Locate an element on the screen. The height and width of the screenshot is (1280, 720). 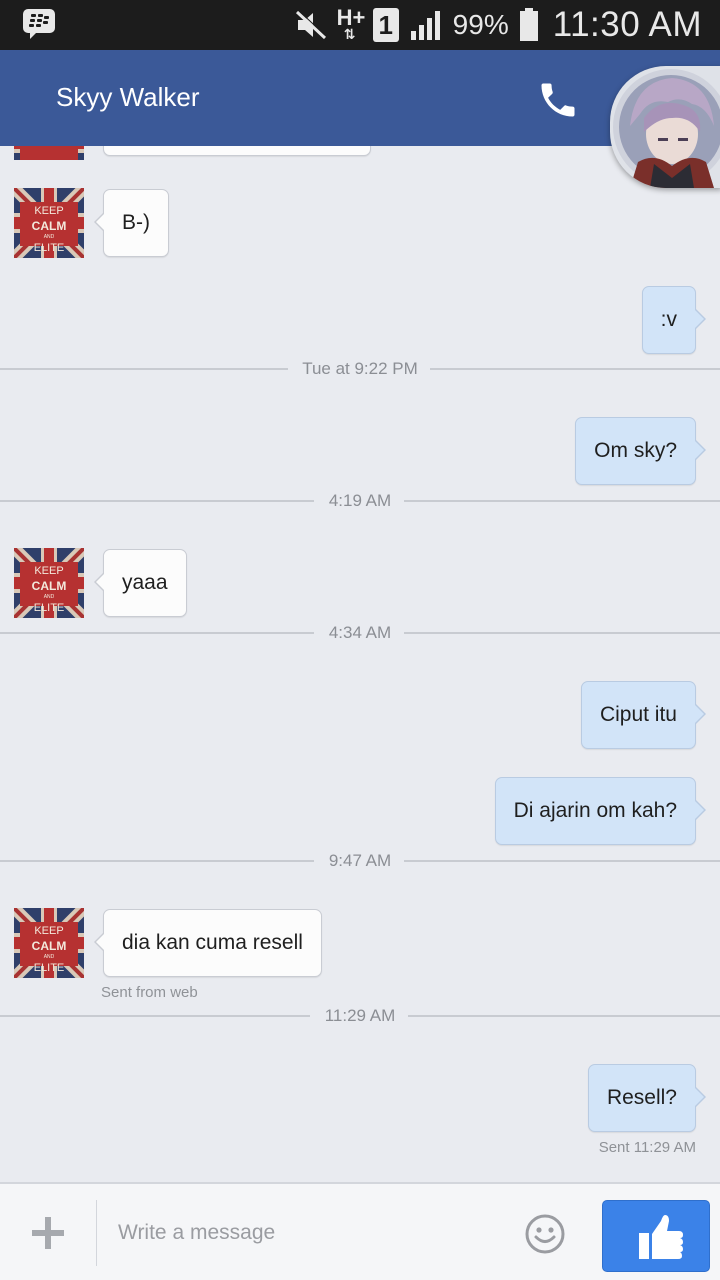
signal-strength-icon is located at coordinates (425, 25).